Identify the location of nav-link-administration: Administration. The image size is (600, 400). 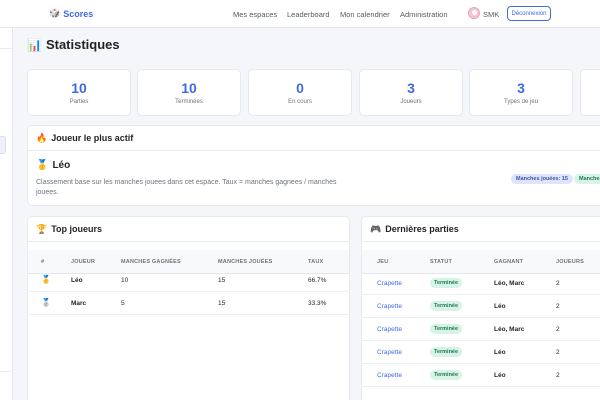
(424, 14).